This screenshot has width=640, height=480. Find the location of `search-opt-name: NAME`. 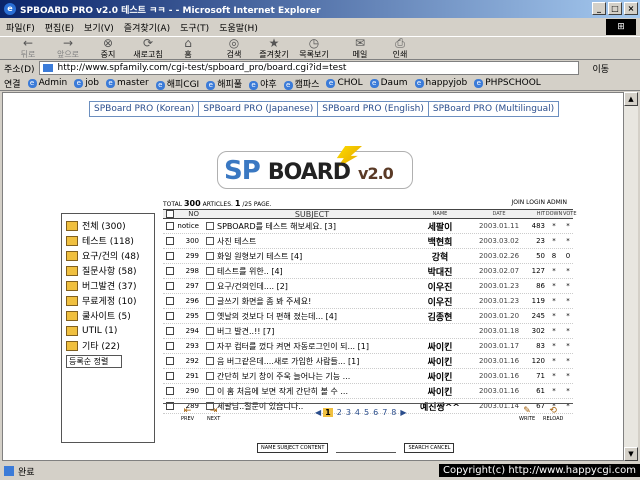

search-opt-name: NAME is located at coordinates (268, 448).